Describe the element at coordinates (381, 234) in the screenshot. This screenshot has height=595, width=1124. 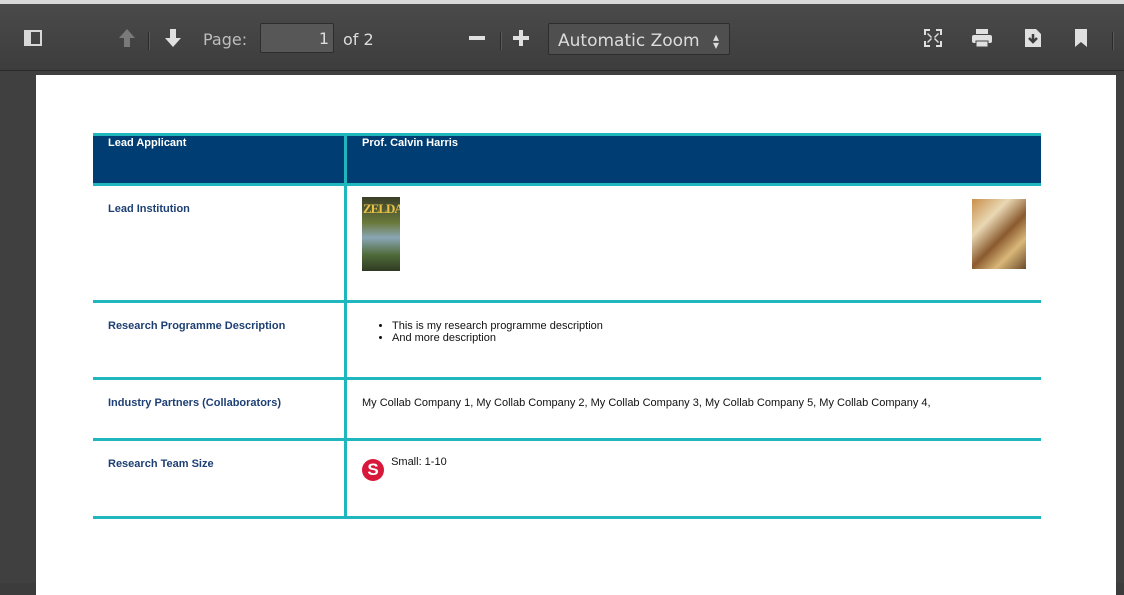
I see `institution-logo-left: ZELDA` at that location.